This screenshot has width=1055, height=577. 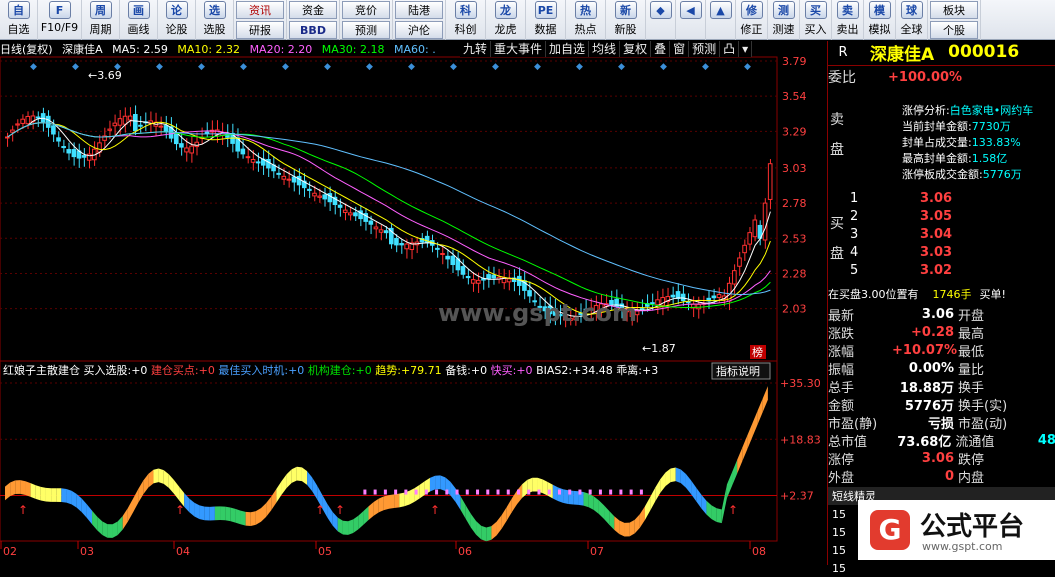 I want to click on kline-menu: 九转 重大事件 加自选 均线 复权叠窗预测凸 ▾, so click(x=606, y=49).